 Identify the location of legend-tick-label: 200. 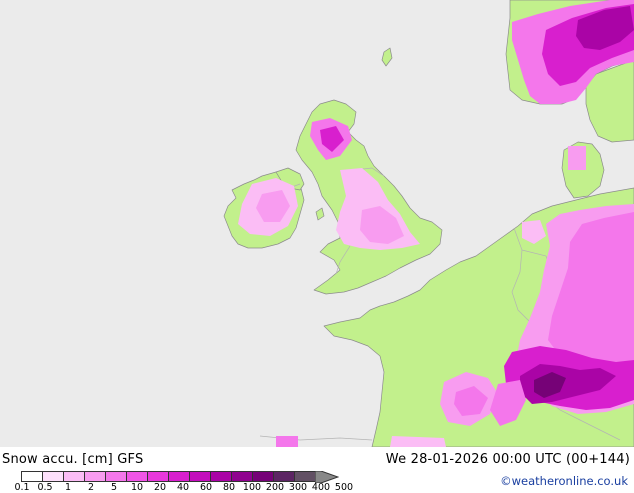
(275, 487).